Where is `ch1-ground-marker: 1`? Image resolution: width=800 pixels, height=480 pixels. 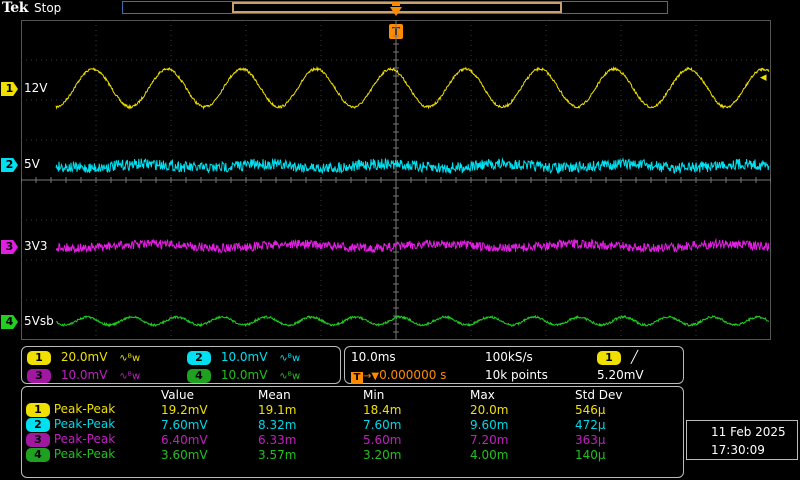 ch1-ground-marker: 1 is located at coordinates (9, 89).